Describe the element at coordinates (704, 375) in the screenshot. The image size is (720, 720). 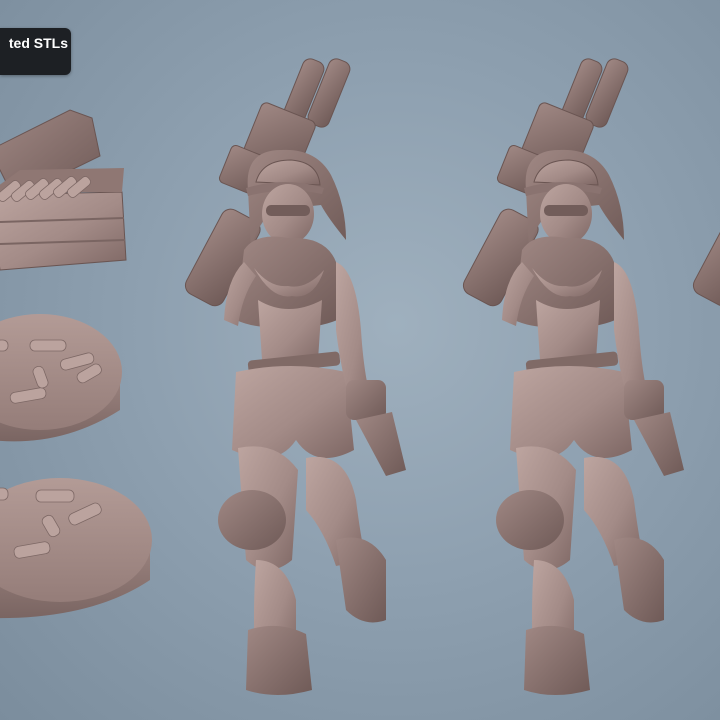
I see `figure-icon` at that location.